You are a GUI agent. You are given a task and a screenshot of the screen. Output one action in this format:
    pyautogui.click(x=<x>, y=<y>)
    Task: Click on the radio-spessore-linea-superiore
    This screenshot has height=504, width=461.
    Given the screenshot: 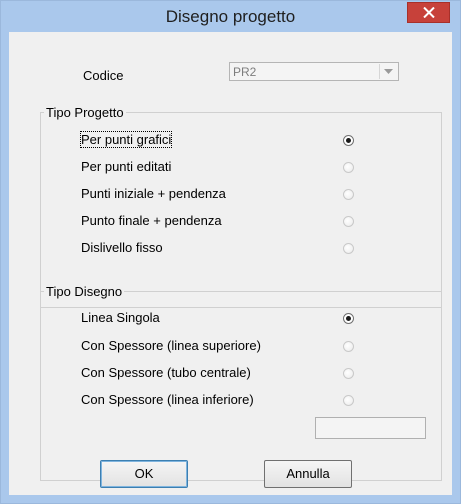 What is the action you would take?
    pyautogui.click(x=348, y=346)
    